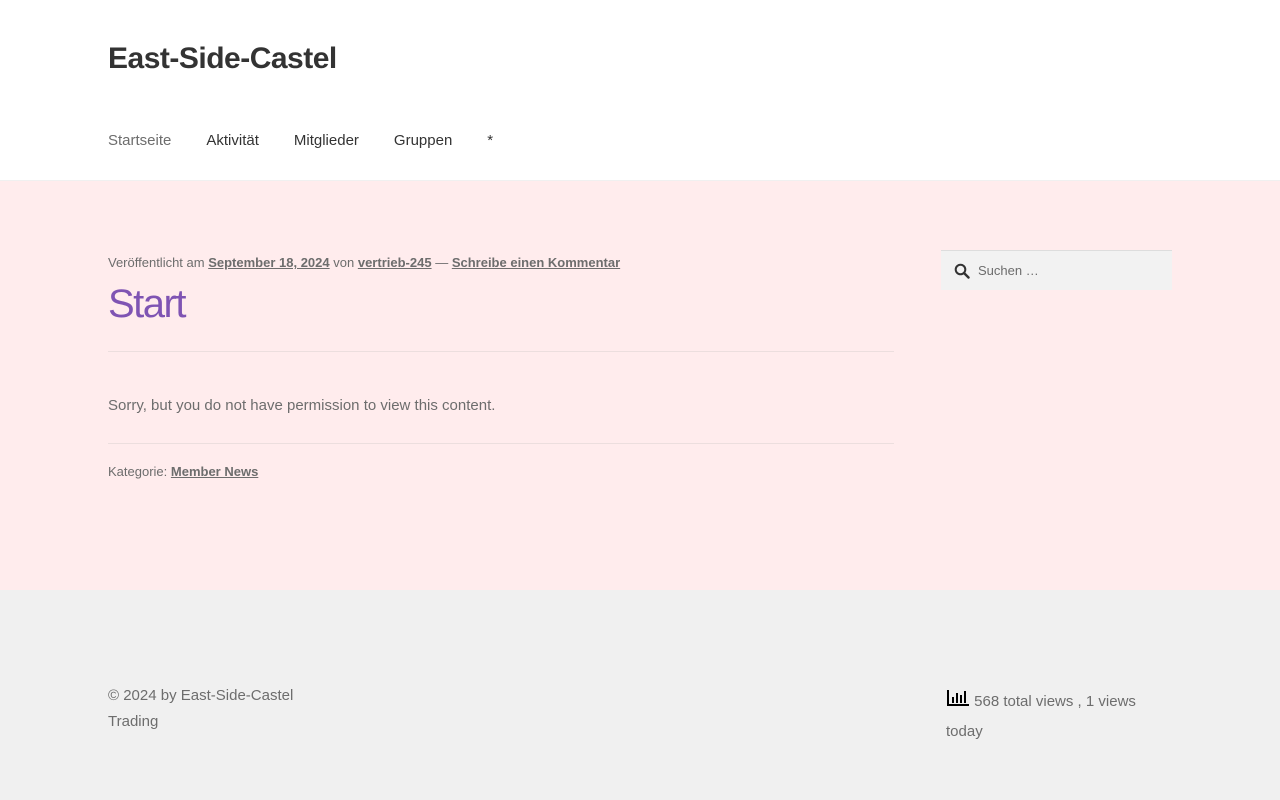 The width and height of the screenshot is (1280, 800). What do you see at coordinates (536, 262) in the screenshot?
I see `comment-link: Schreibe einen Kommentar` at bounding box center [536, 262].